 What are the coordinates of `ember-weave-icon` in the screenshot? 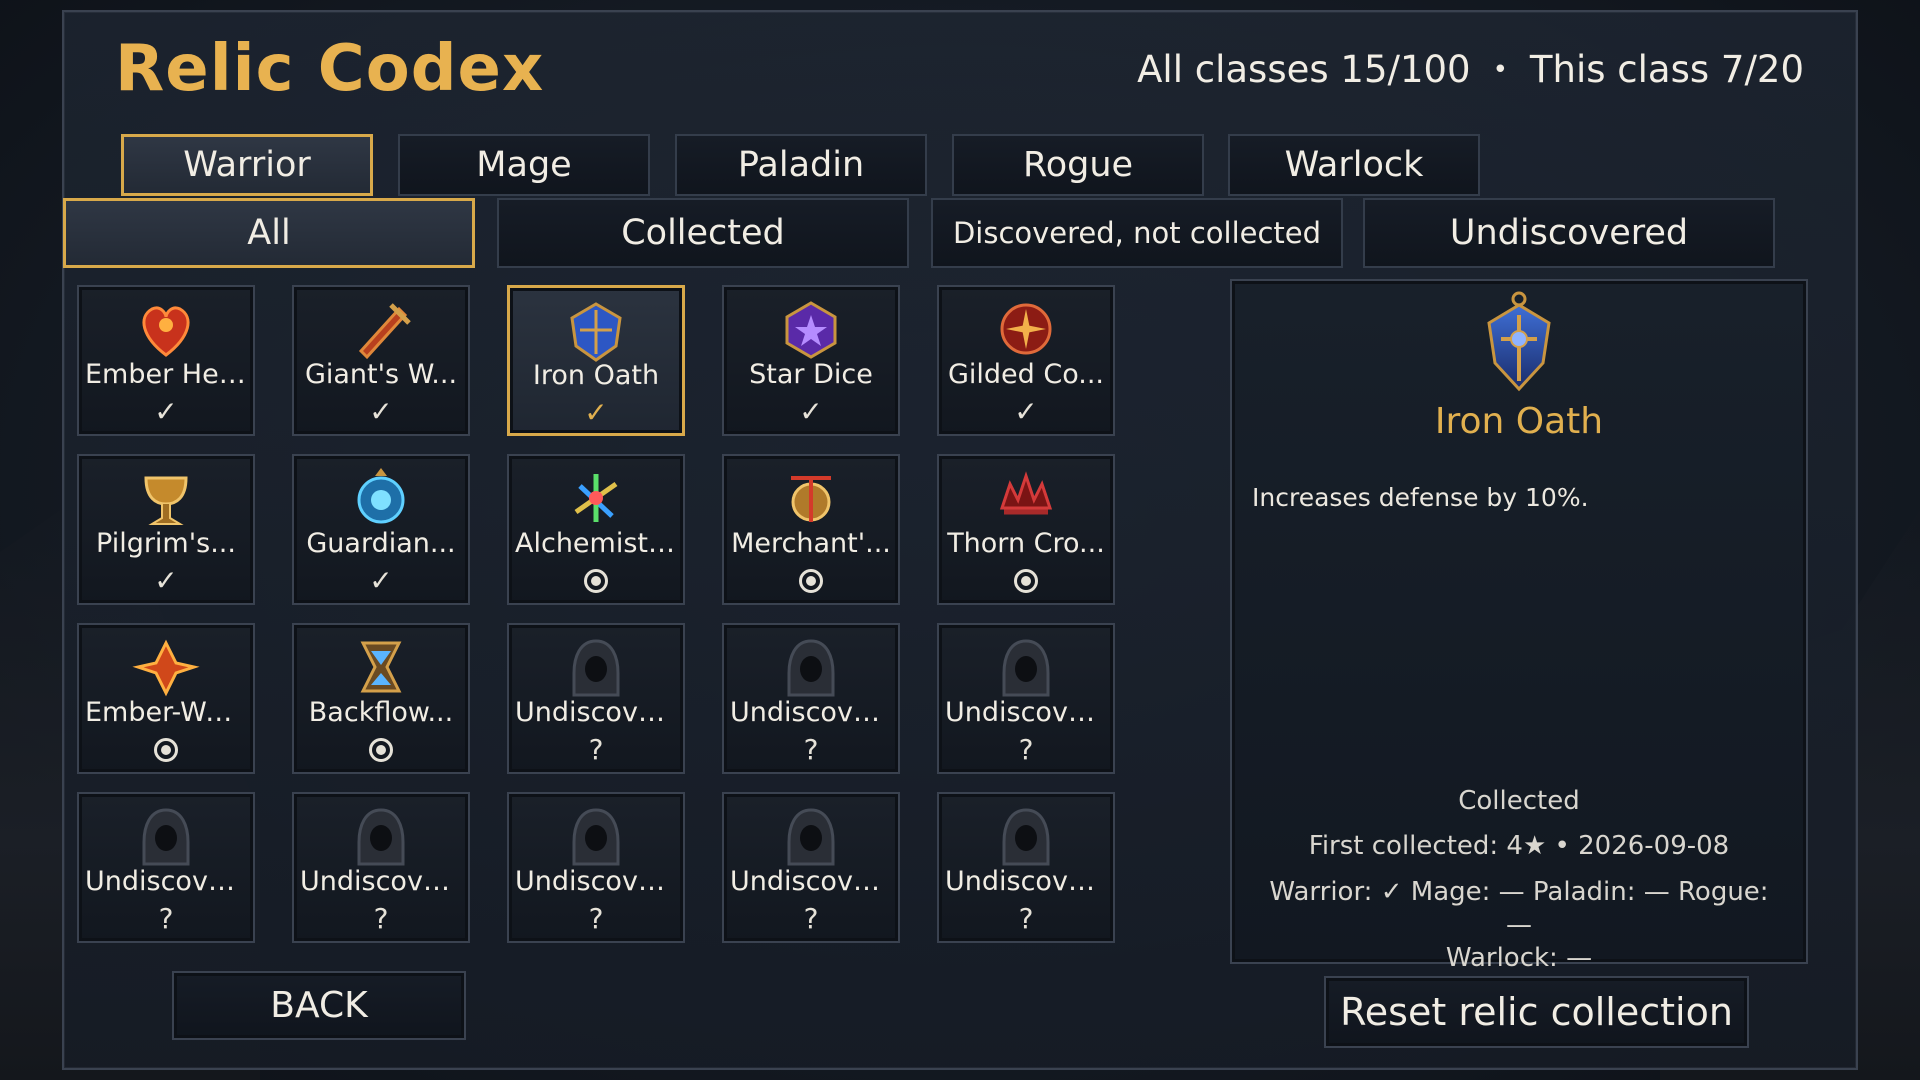 It's located at (166, 668).